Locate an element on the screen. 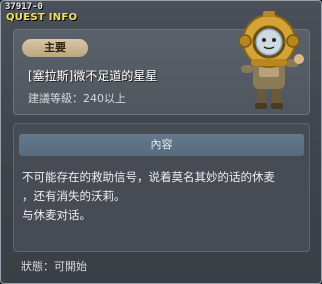 This screenshot has width=322, height=284. quest-id: 37917-0 is located at coordinates (24, 7).